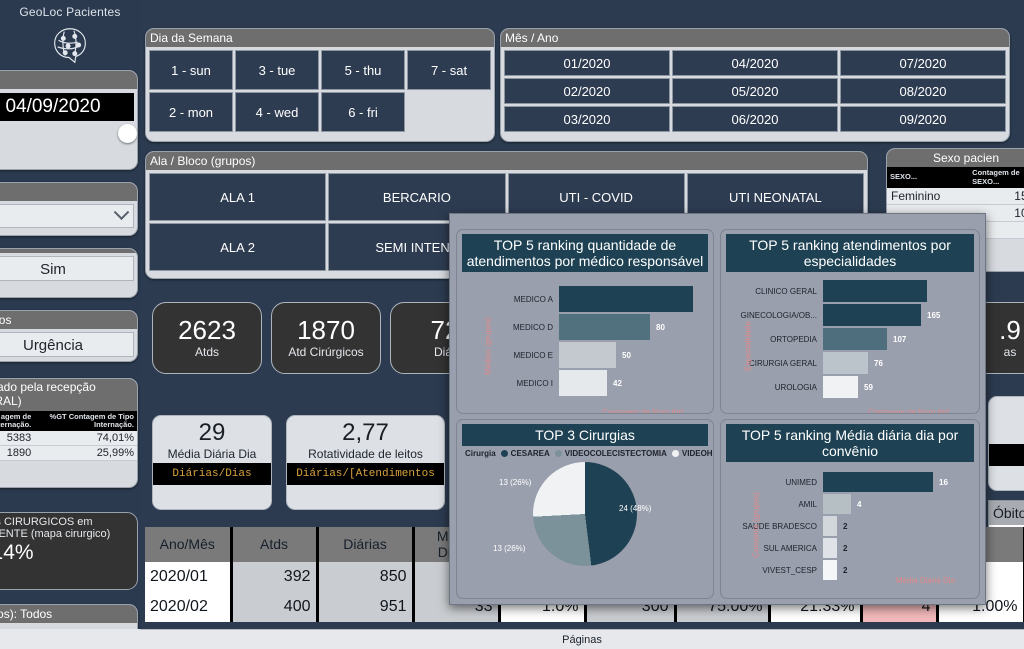 Image resolution: width=1024 pixels, height=649 pixels. What do you see at coordinates (85, 421) in the screenshot?
I see `reception-col-pct: %GT Contagem de Tipo Internação.` at bounding box center [85, 421].